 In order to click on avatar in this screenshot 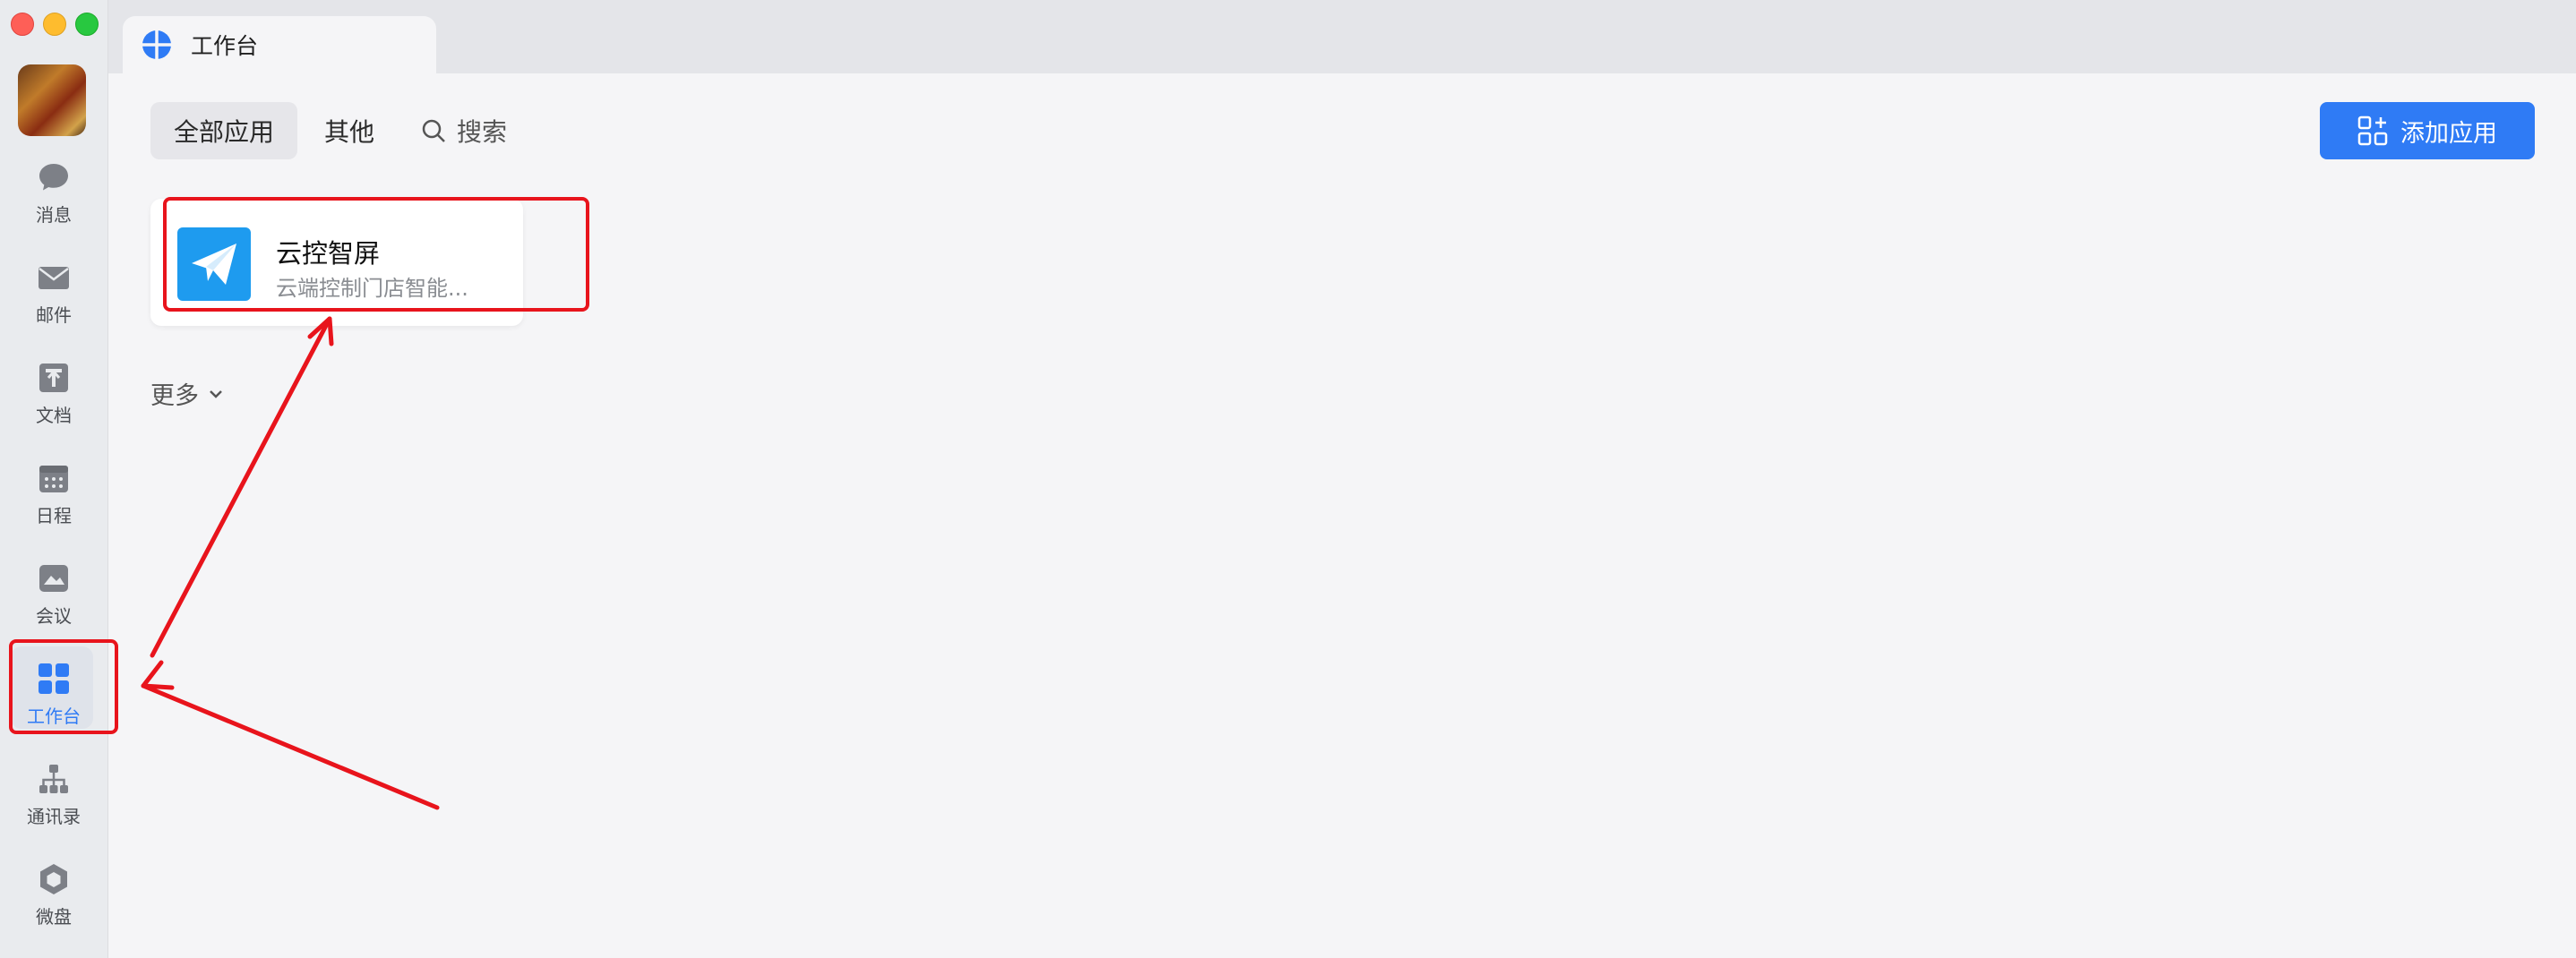, I will do `click(52, 100)`.